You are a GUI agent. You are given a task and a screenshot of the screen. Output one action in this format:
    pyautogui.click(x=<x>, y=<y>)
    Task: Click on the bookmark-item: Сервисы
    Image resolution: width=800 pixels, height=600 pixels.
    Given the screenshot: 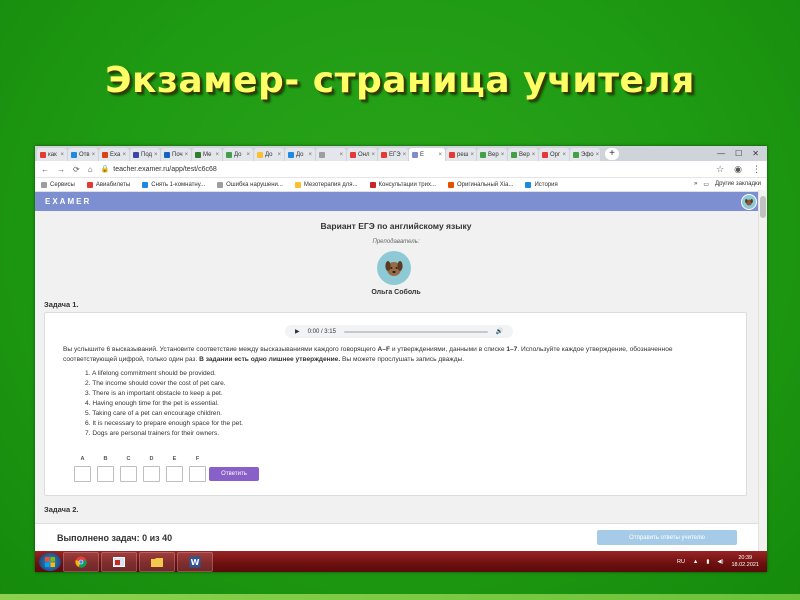 What is the action you would take?
    pyautogui.click(x=58, y=184)
    